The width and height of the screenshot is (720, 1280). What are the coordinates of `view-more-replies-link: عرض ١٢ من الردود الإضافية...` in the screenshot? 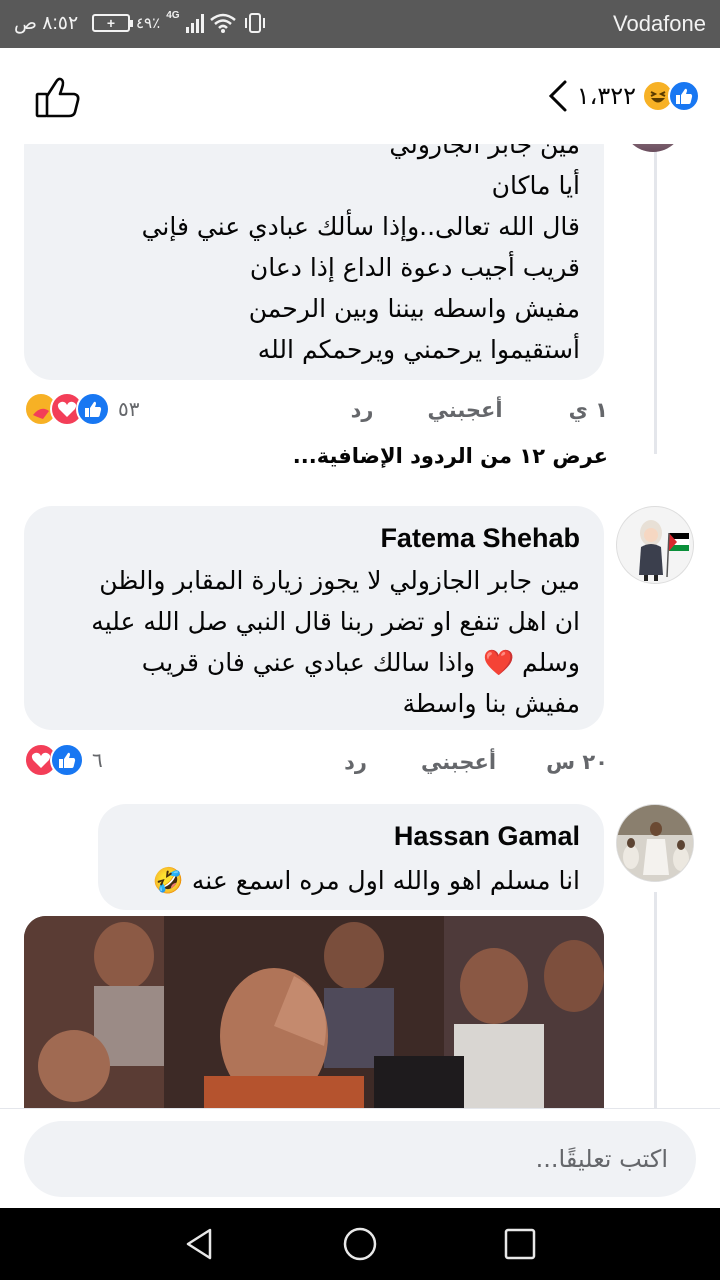 It's located at (450, 456).